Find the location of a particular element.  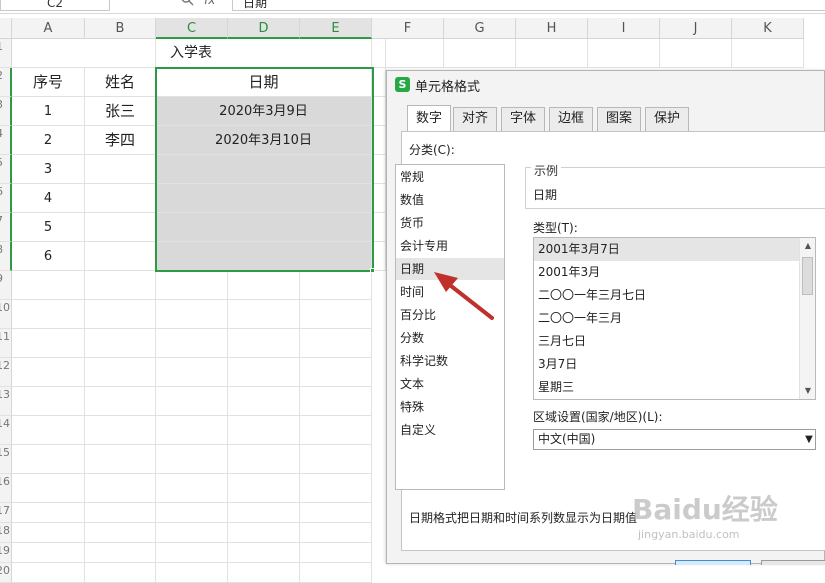

category-item: 数值 is located at coordinates (450, 200).